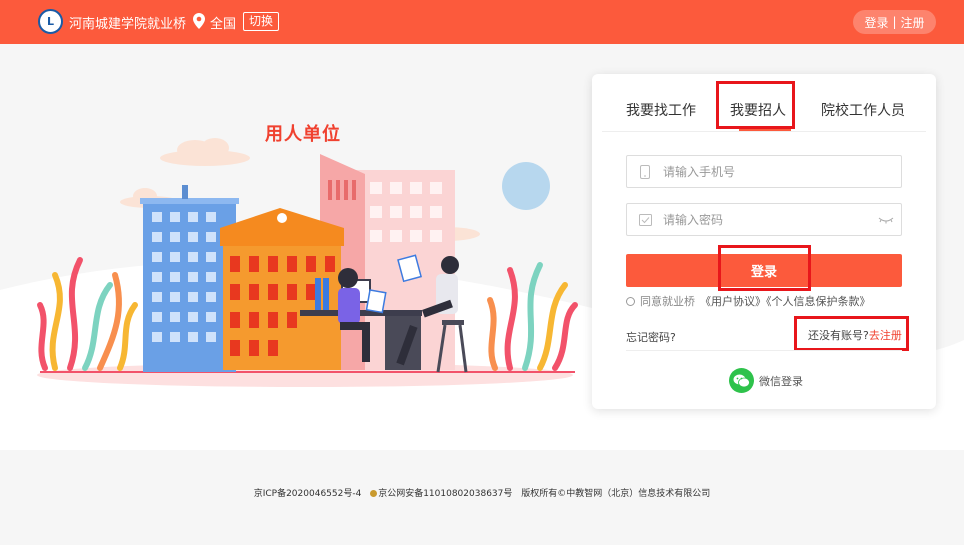  I want to click on agreement-radio, so click(630, 301).